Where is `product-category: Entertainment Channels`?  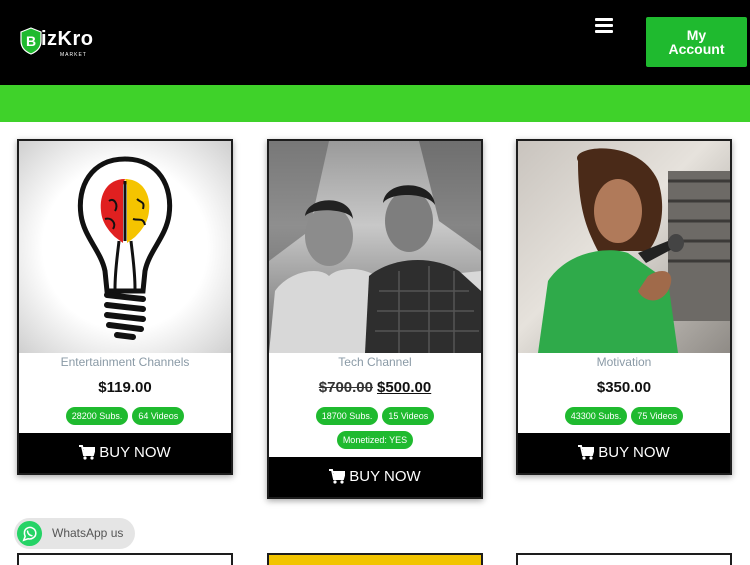 product-category: Entertainment Channels is located at coordinates (125, 363).